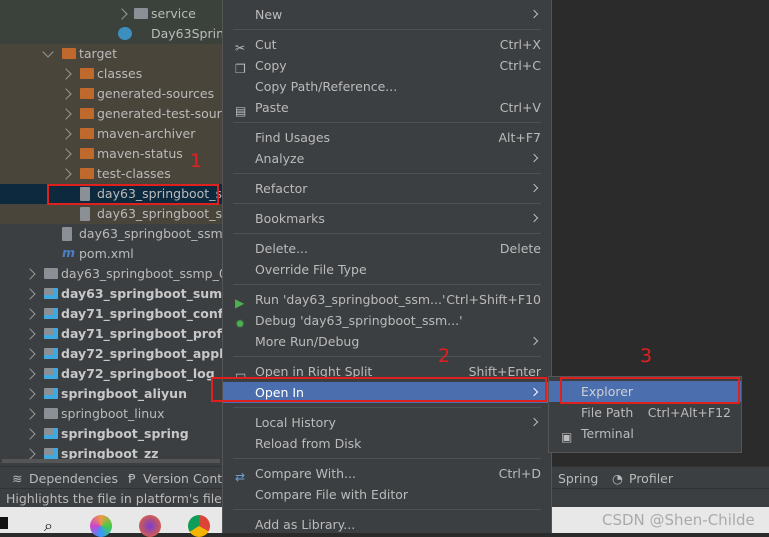  Describe the element at coordinates (111, 274) in the screenshot. I see `tree-item: day63_springboot_ssmp_02` at that location.